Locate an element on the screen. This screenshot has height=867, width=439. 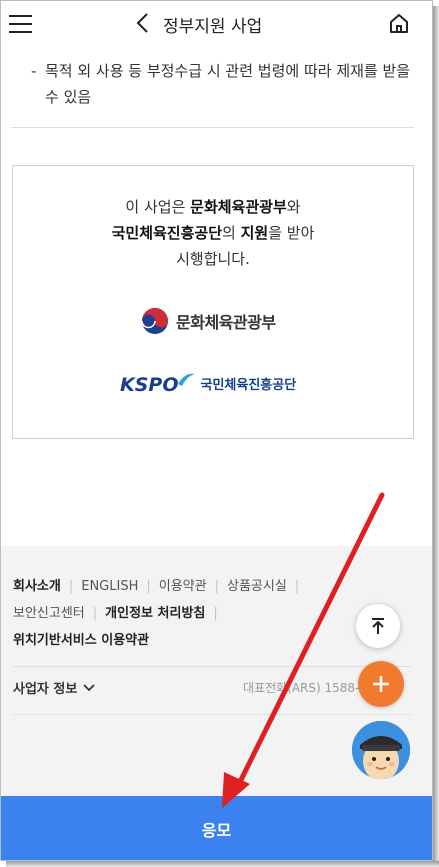
hamburger-menu-icon is located at coordinates (21, 24).